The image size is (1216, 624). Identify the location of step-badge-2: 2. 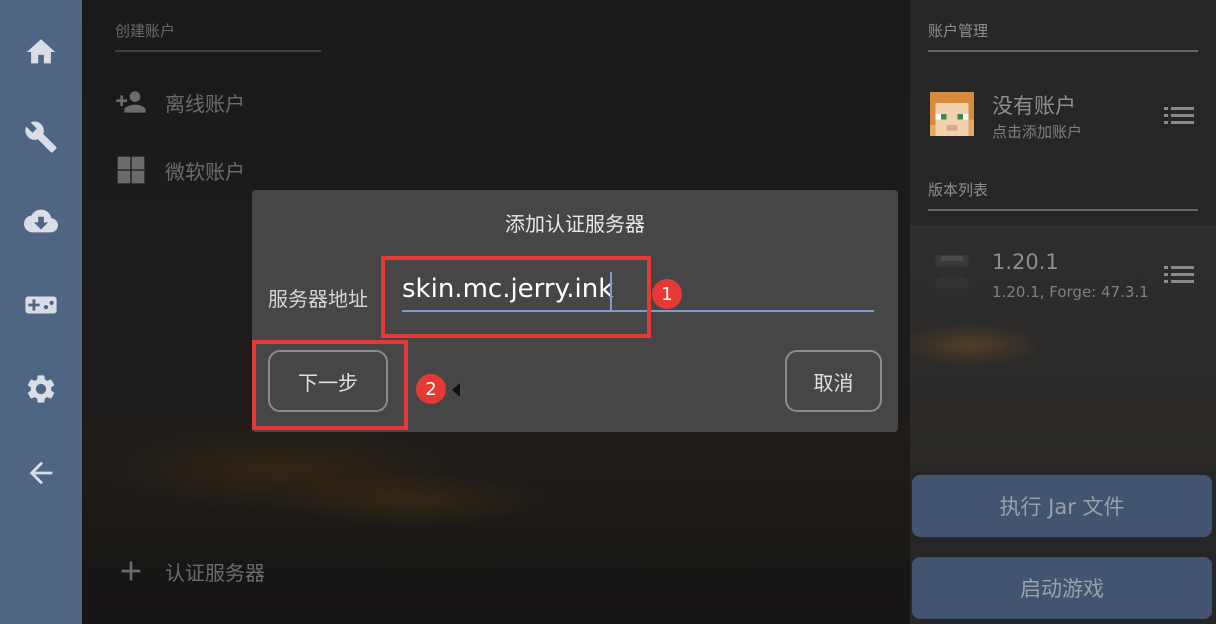
(431, 389).